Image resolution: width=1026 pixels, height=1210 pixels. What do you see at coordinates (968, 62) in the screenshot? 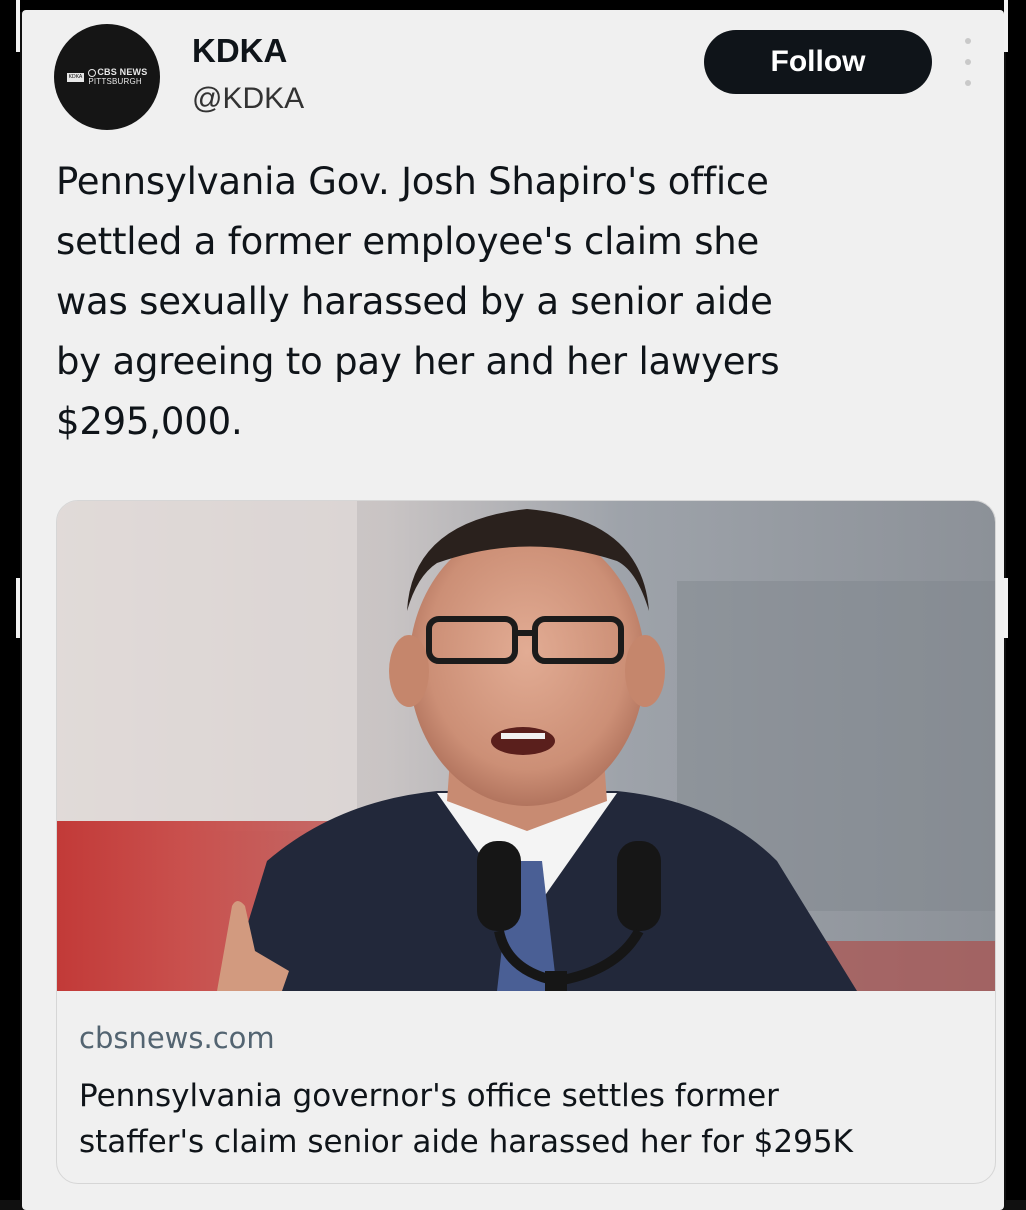
I see `more-vertical-icon` at bounding box center [968, 62].